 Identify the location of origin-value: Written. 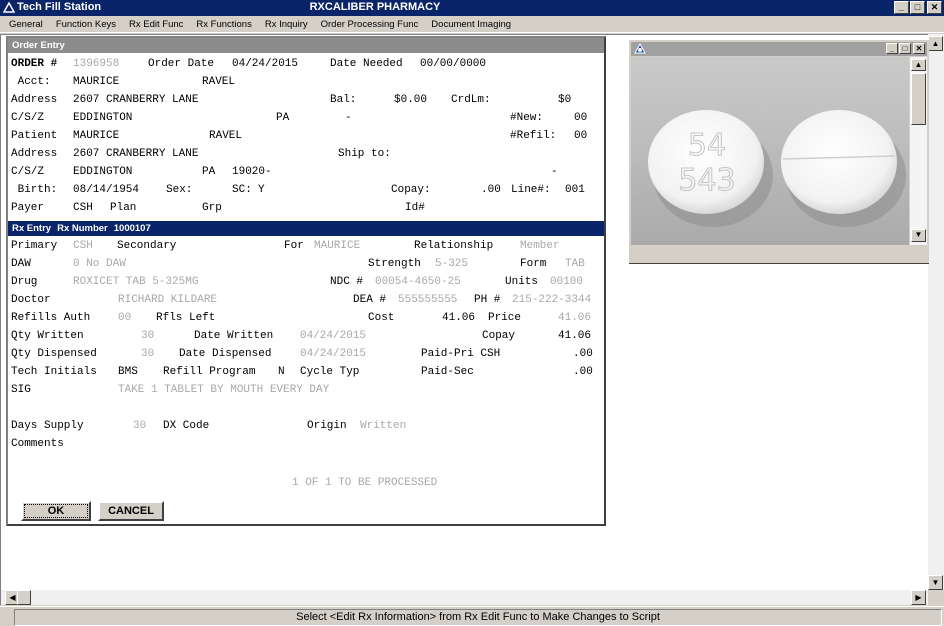
(383, 426).